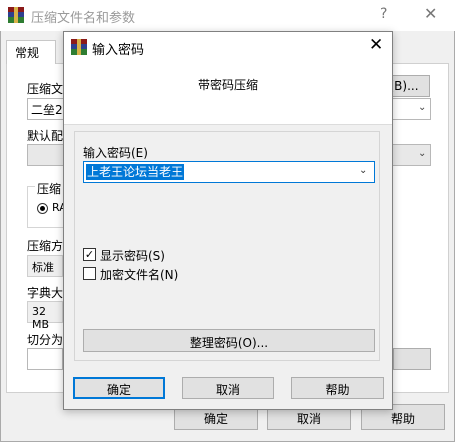 The width and height of the screenshot is (456, 443). Describe the element at coordinates (45, 316) in the screenshot. I see `dictionary-size-value: 32 MB` at that location.